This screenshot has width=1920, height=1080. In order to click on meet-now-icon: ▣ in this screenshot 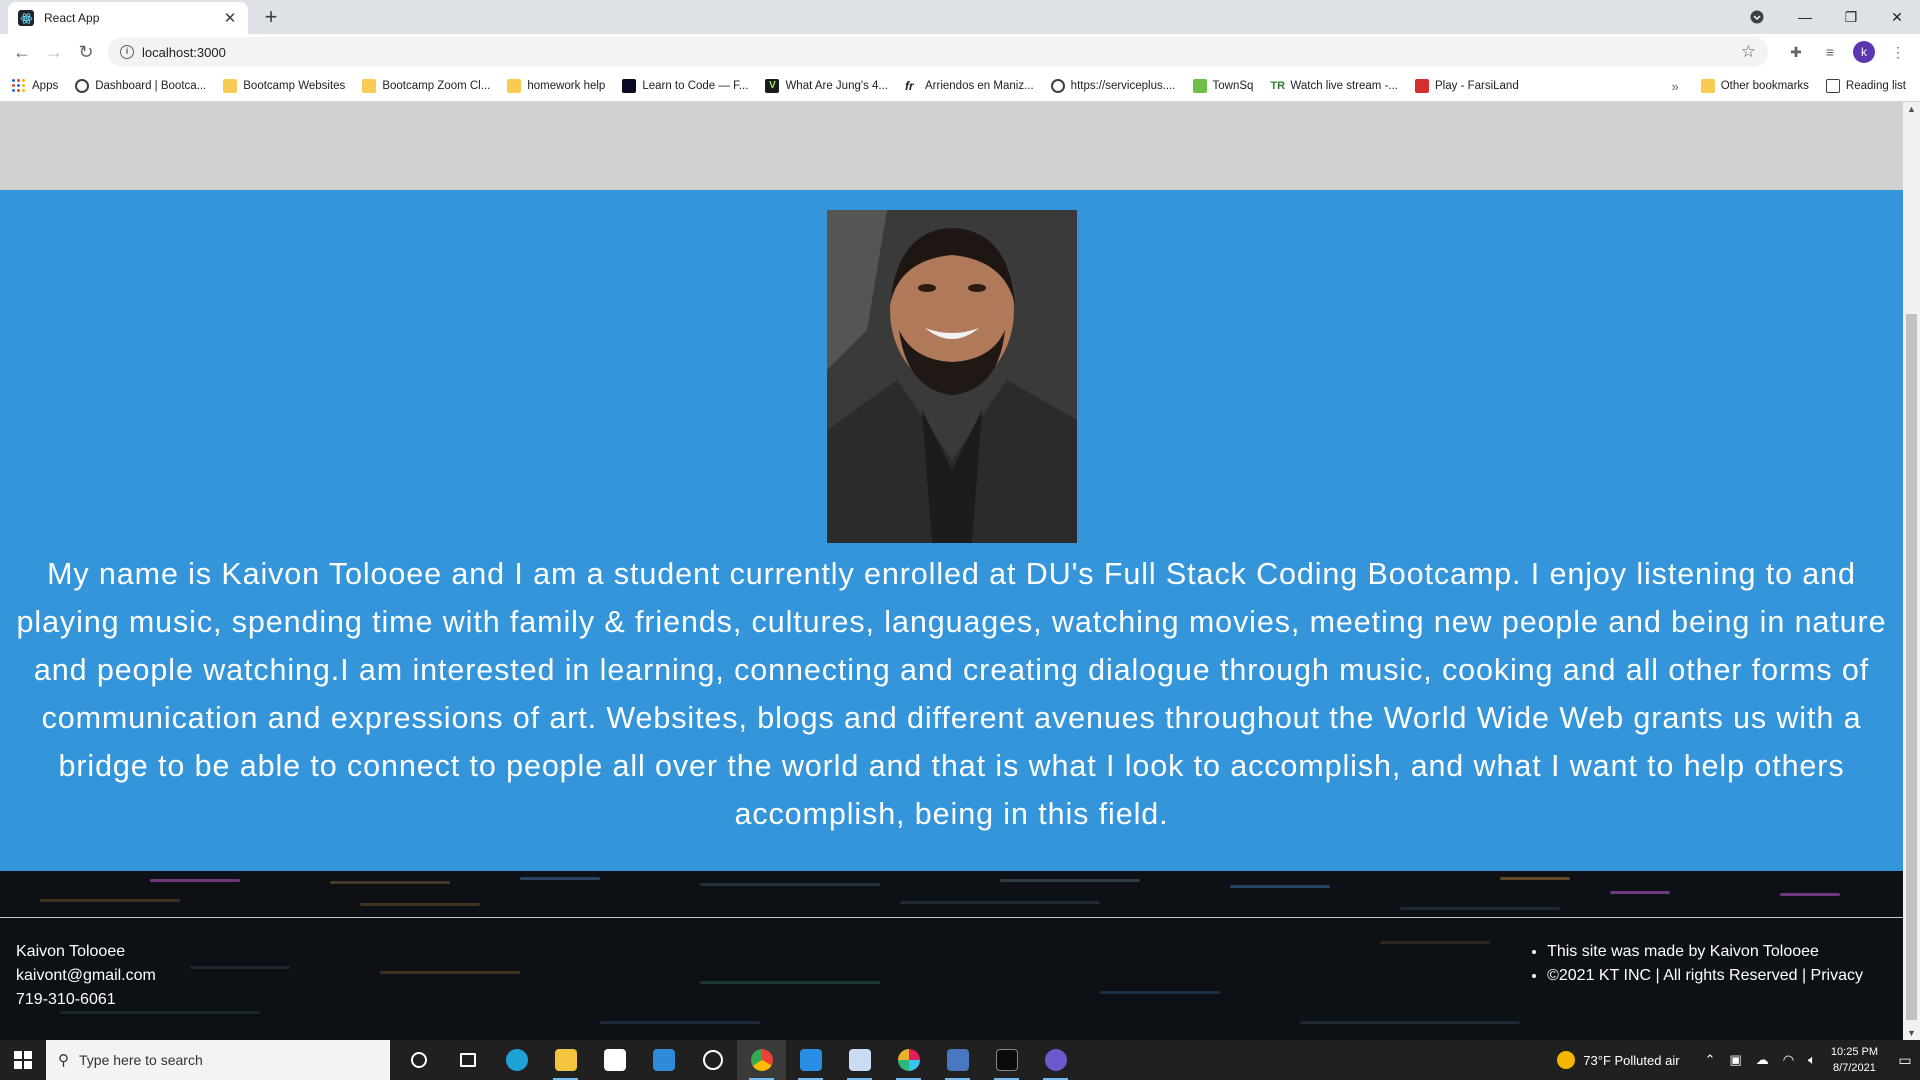, I will do `click(1735, 1060)`.